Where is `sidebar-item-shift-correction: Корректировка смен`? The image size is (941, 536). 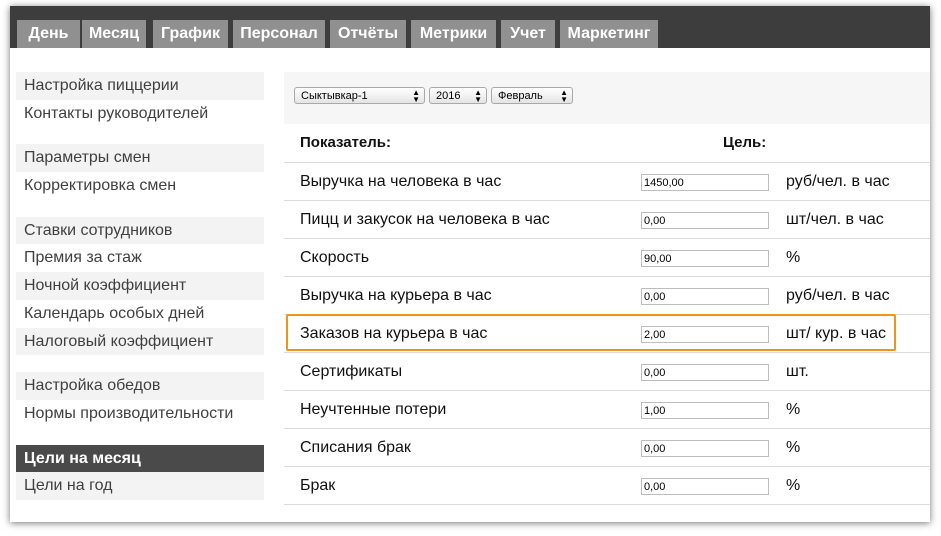 sidebar-item-shift-correction: Корректировка смен is located at coordinates (140, 186).